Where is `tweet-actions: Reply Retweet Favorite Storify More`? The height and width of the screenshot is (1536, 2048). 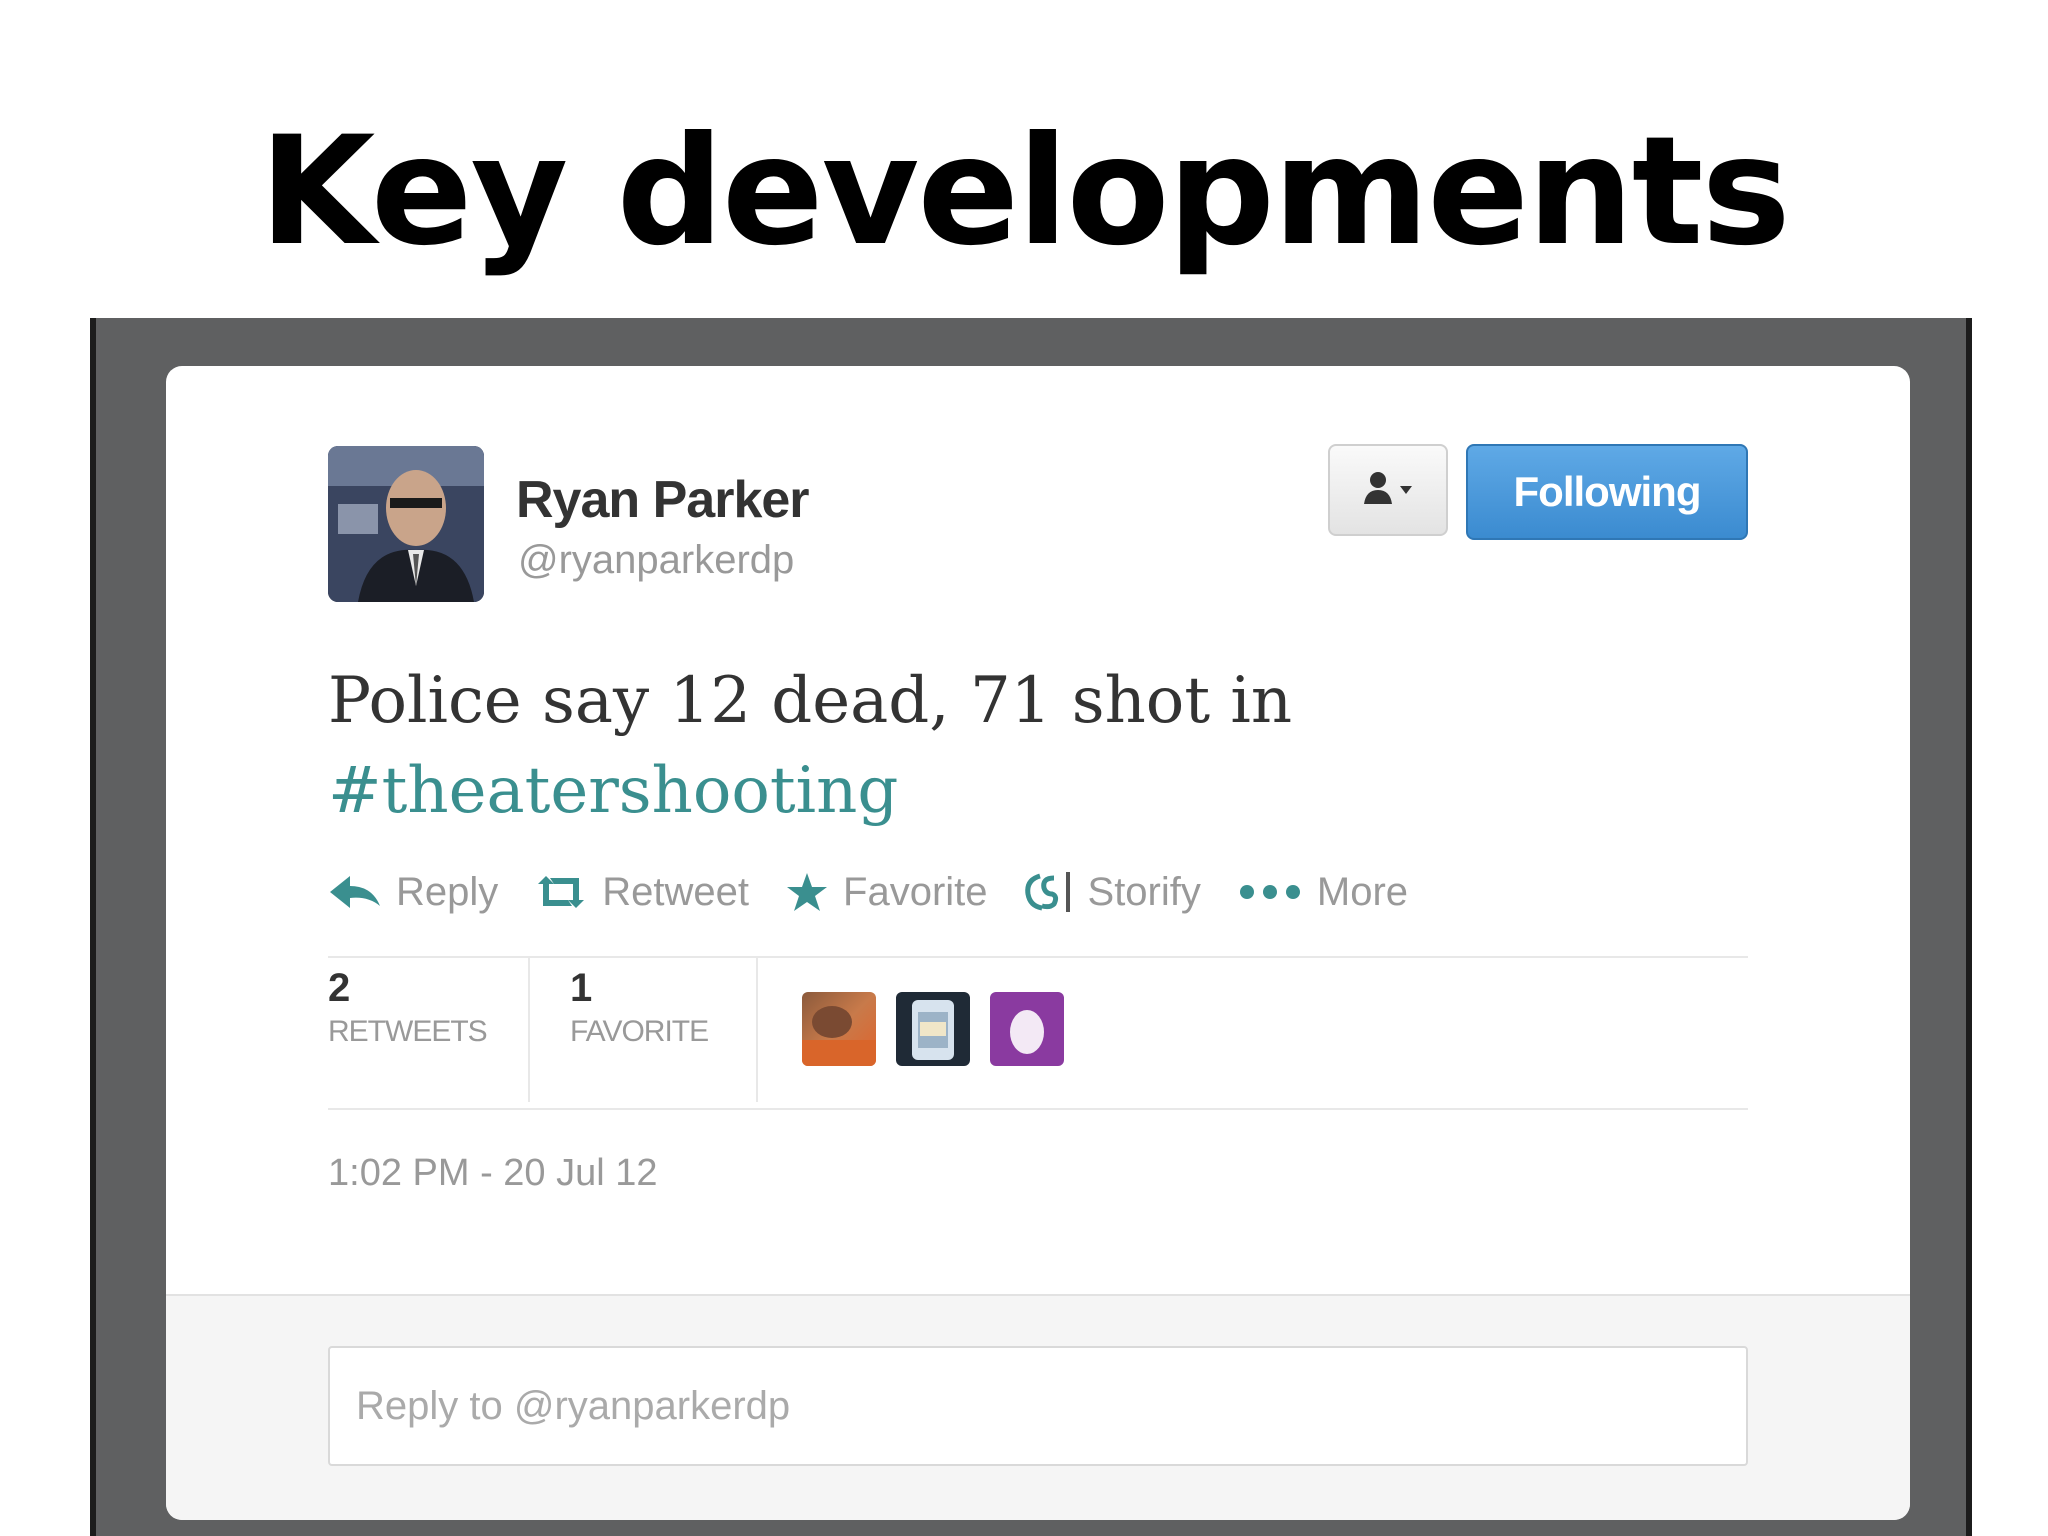 tweet-actions: Reply Retweet Favorite Storify More is located at coordinates (868, 892).